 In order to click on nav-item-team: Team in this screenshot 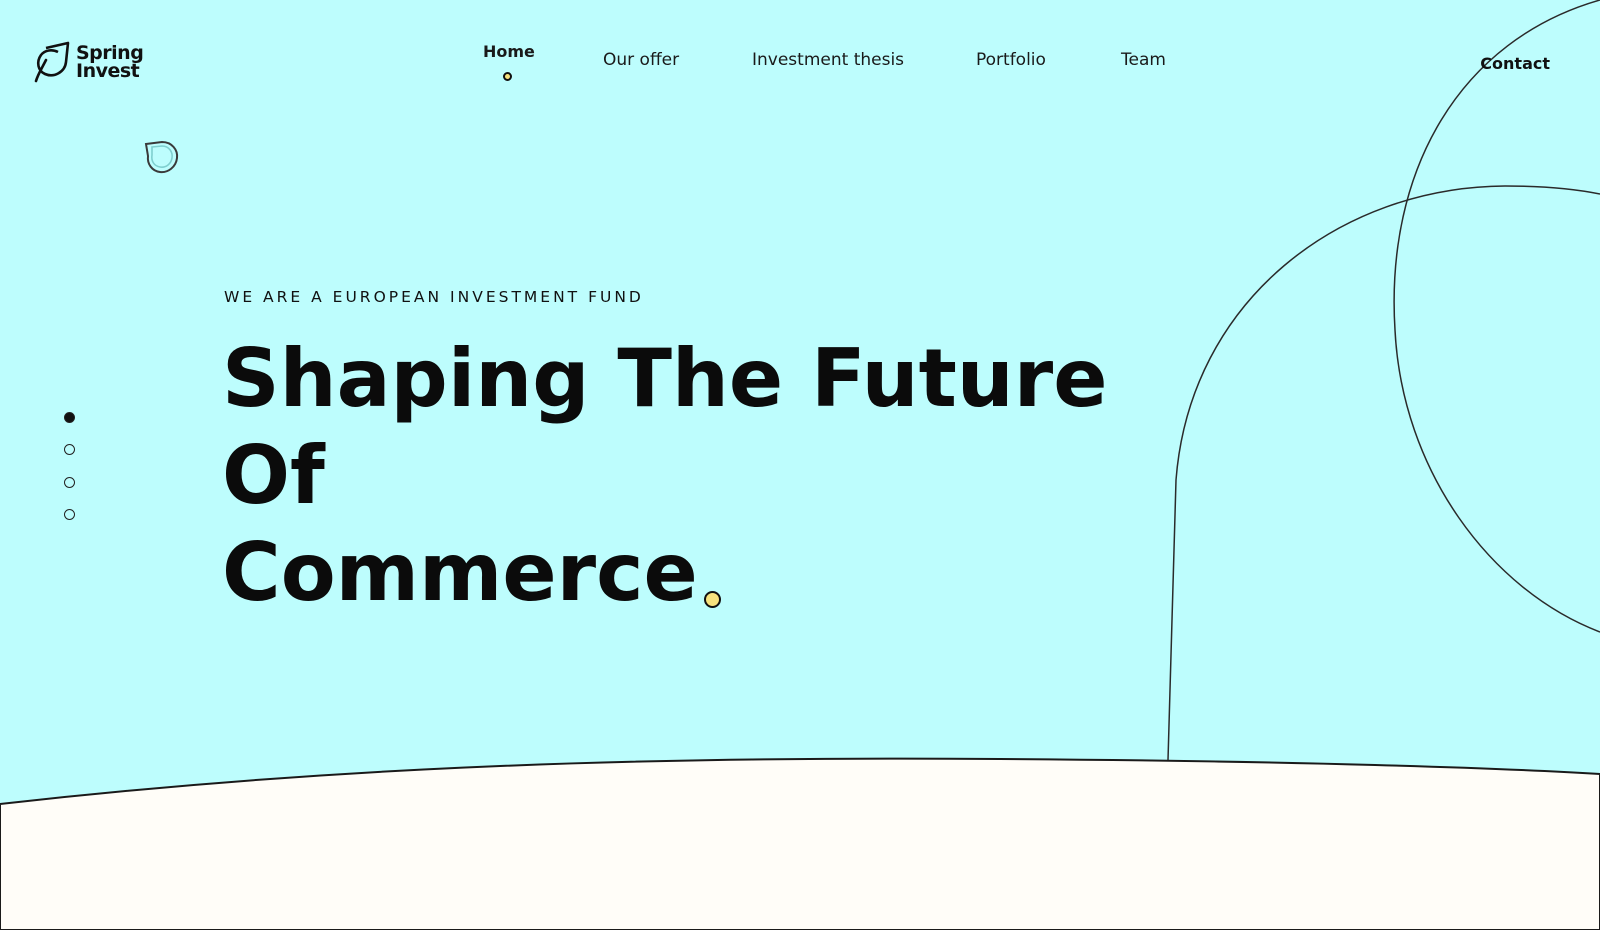, I will do `click(1143, 60)`.